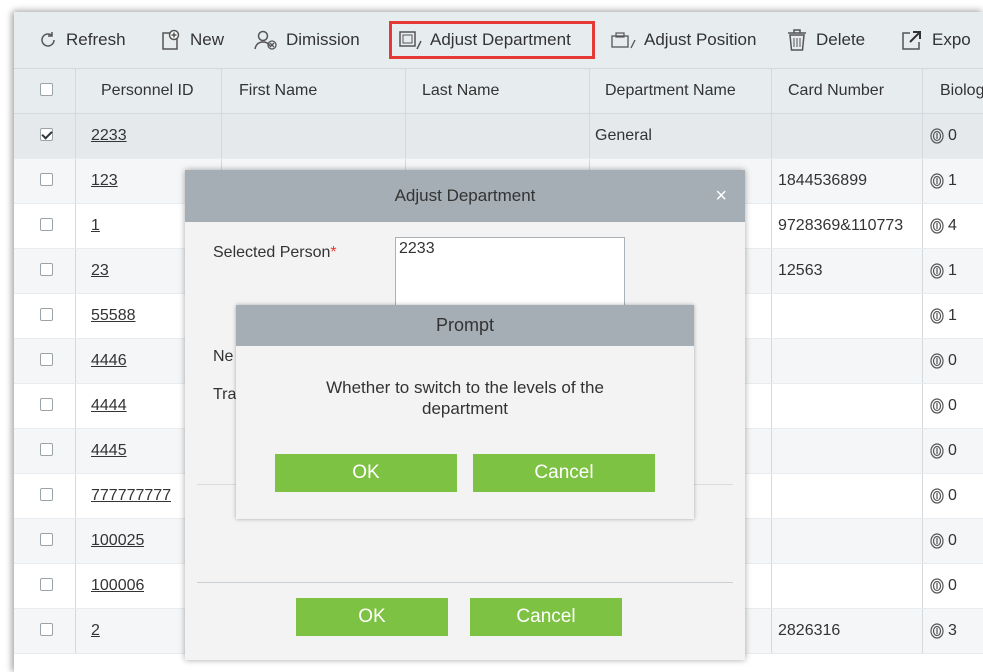  I want to click on prompt-message-line1: Whether to switch to the levels of the, so click(465, 387).